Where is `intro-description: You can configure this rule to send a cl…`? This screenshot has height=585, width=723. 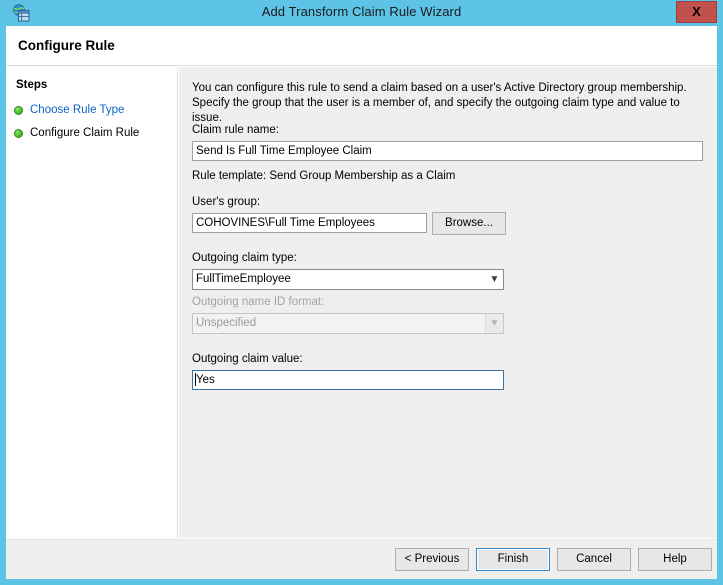
intro-description: You can configure this rule to send a cl… is located at coordinates (439, 103).